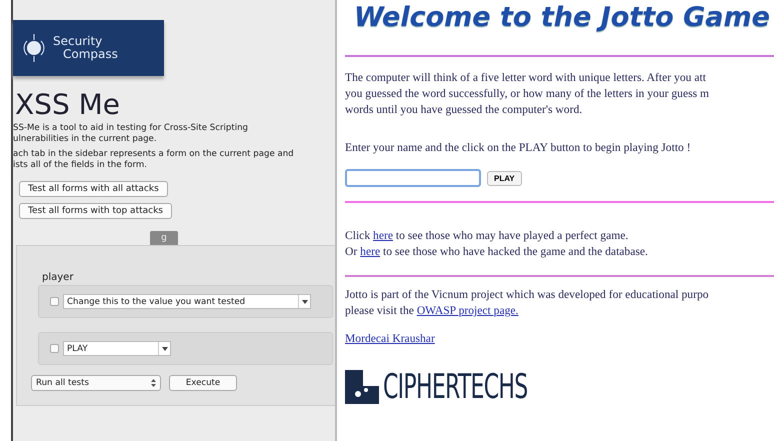  I want to click on value-combo-box: Change this to the value you want tested, so click(187, 301).